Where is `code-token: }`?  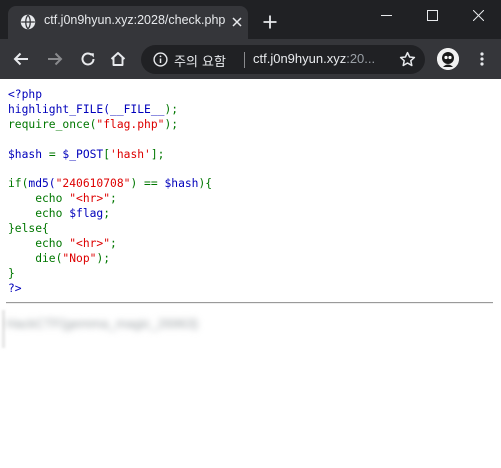
code-token: } is located at coordinates (11, 273).